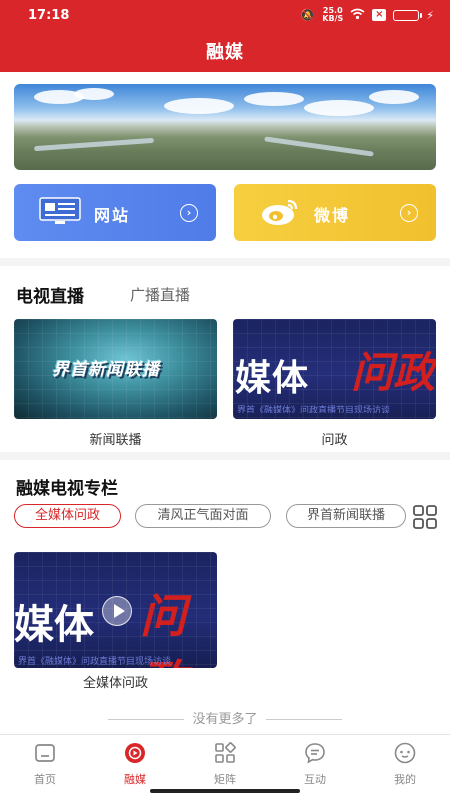  I want to click on weibo-label: 微博, so click(332, 215).